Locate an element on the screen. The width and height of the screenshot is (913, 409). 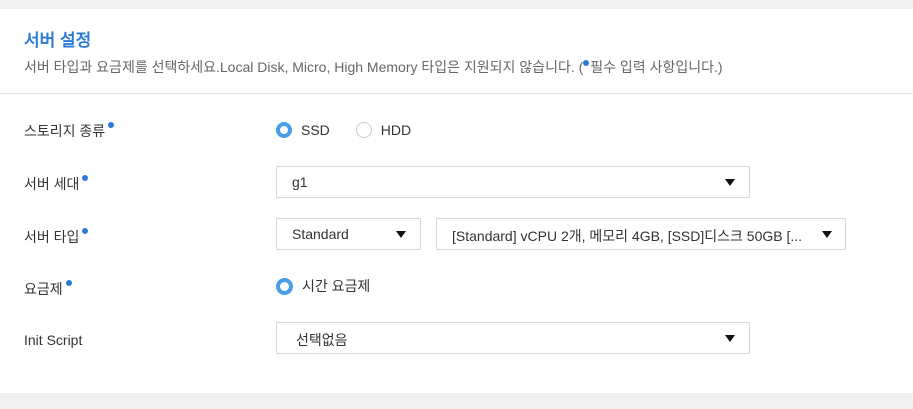
storage-type-label: 스토리지 종류 is located at coordinates (69, 131).